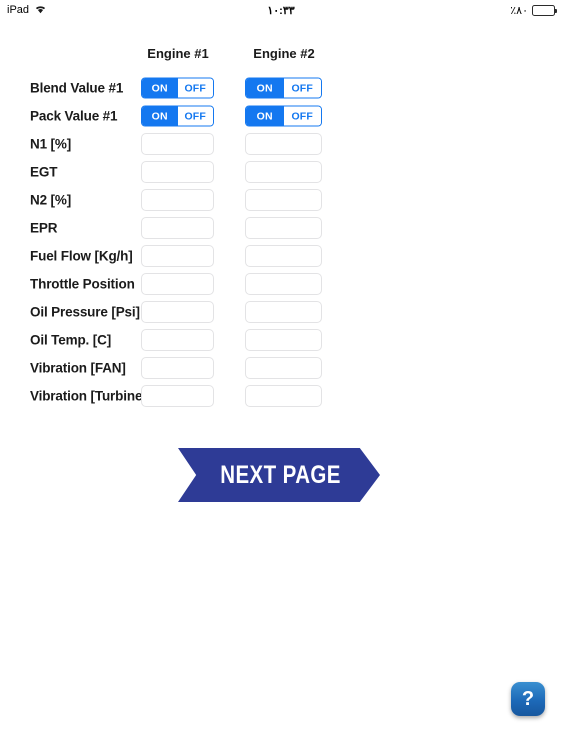 The height and width of the screenshot is (750, 562). I want to click on row-n2: N2 [%], so click(281, 200).